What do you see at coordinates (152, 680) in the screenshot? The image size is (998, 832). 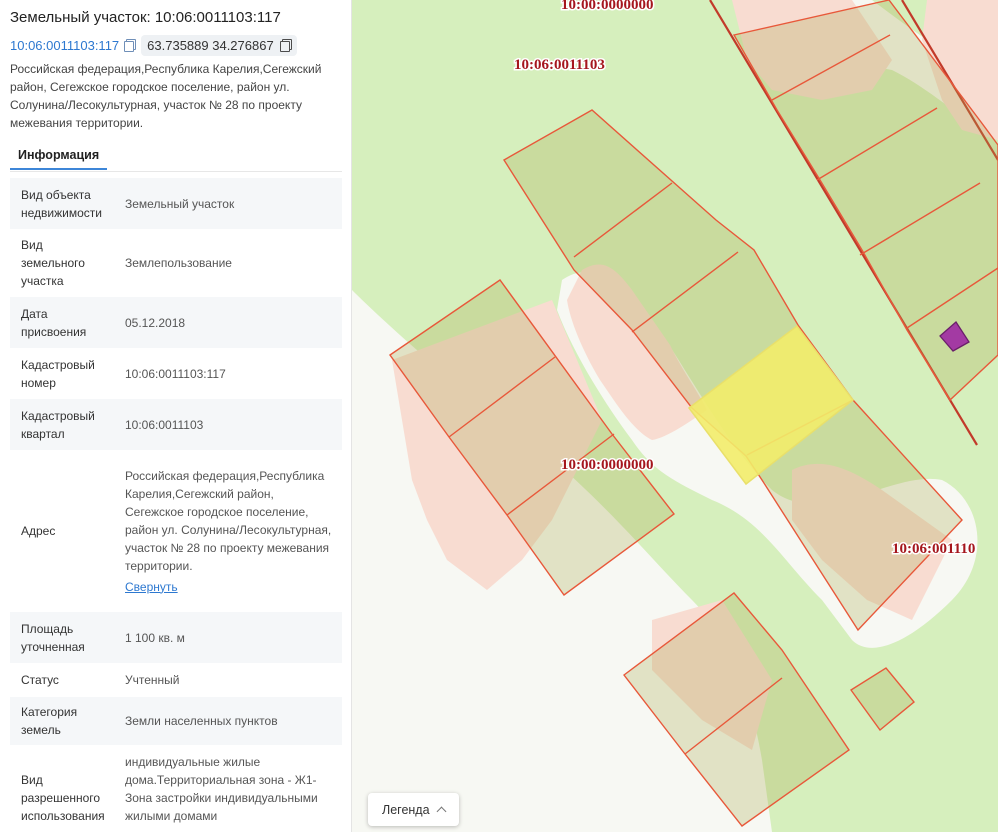 I see `info-value: Учтенный` at bounding box center [152, 680].